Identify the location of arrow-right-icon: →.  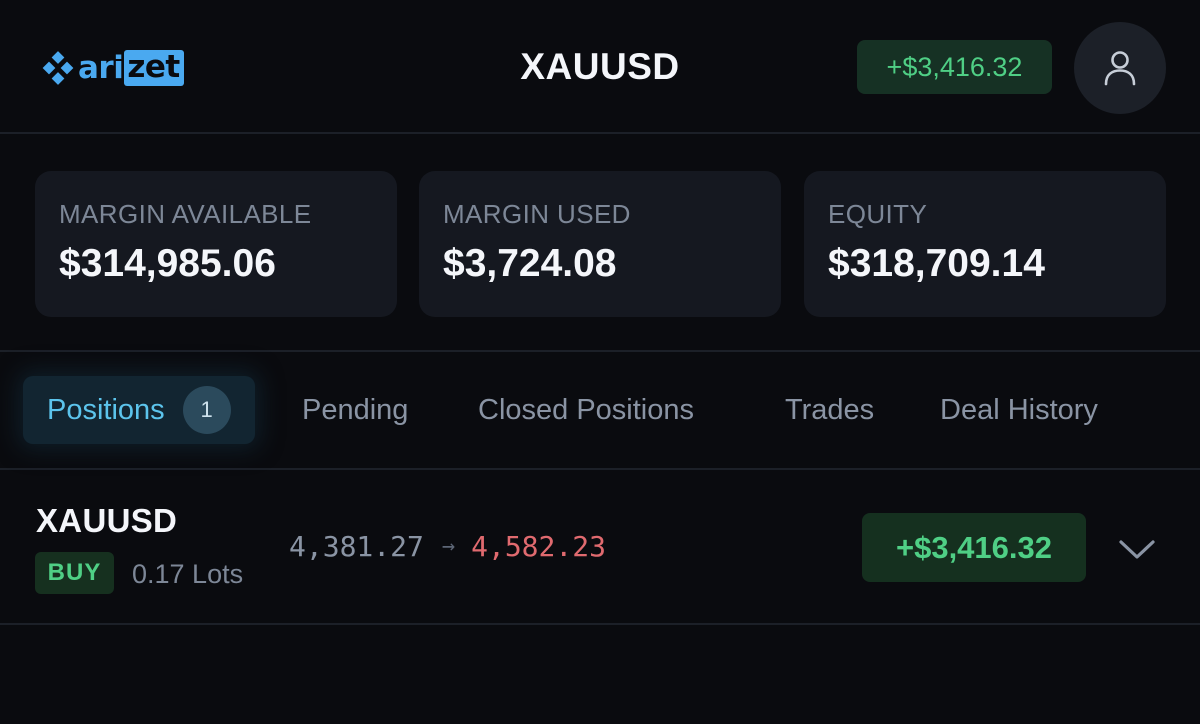
(448, 546).